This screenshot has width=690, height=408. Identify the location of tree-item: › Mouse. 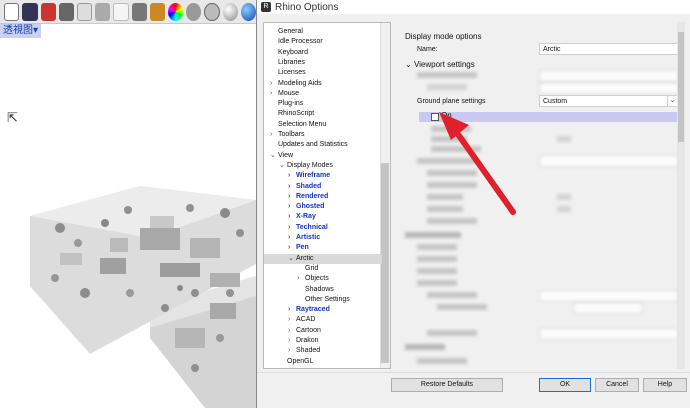
(281, 94).